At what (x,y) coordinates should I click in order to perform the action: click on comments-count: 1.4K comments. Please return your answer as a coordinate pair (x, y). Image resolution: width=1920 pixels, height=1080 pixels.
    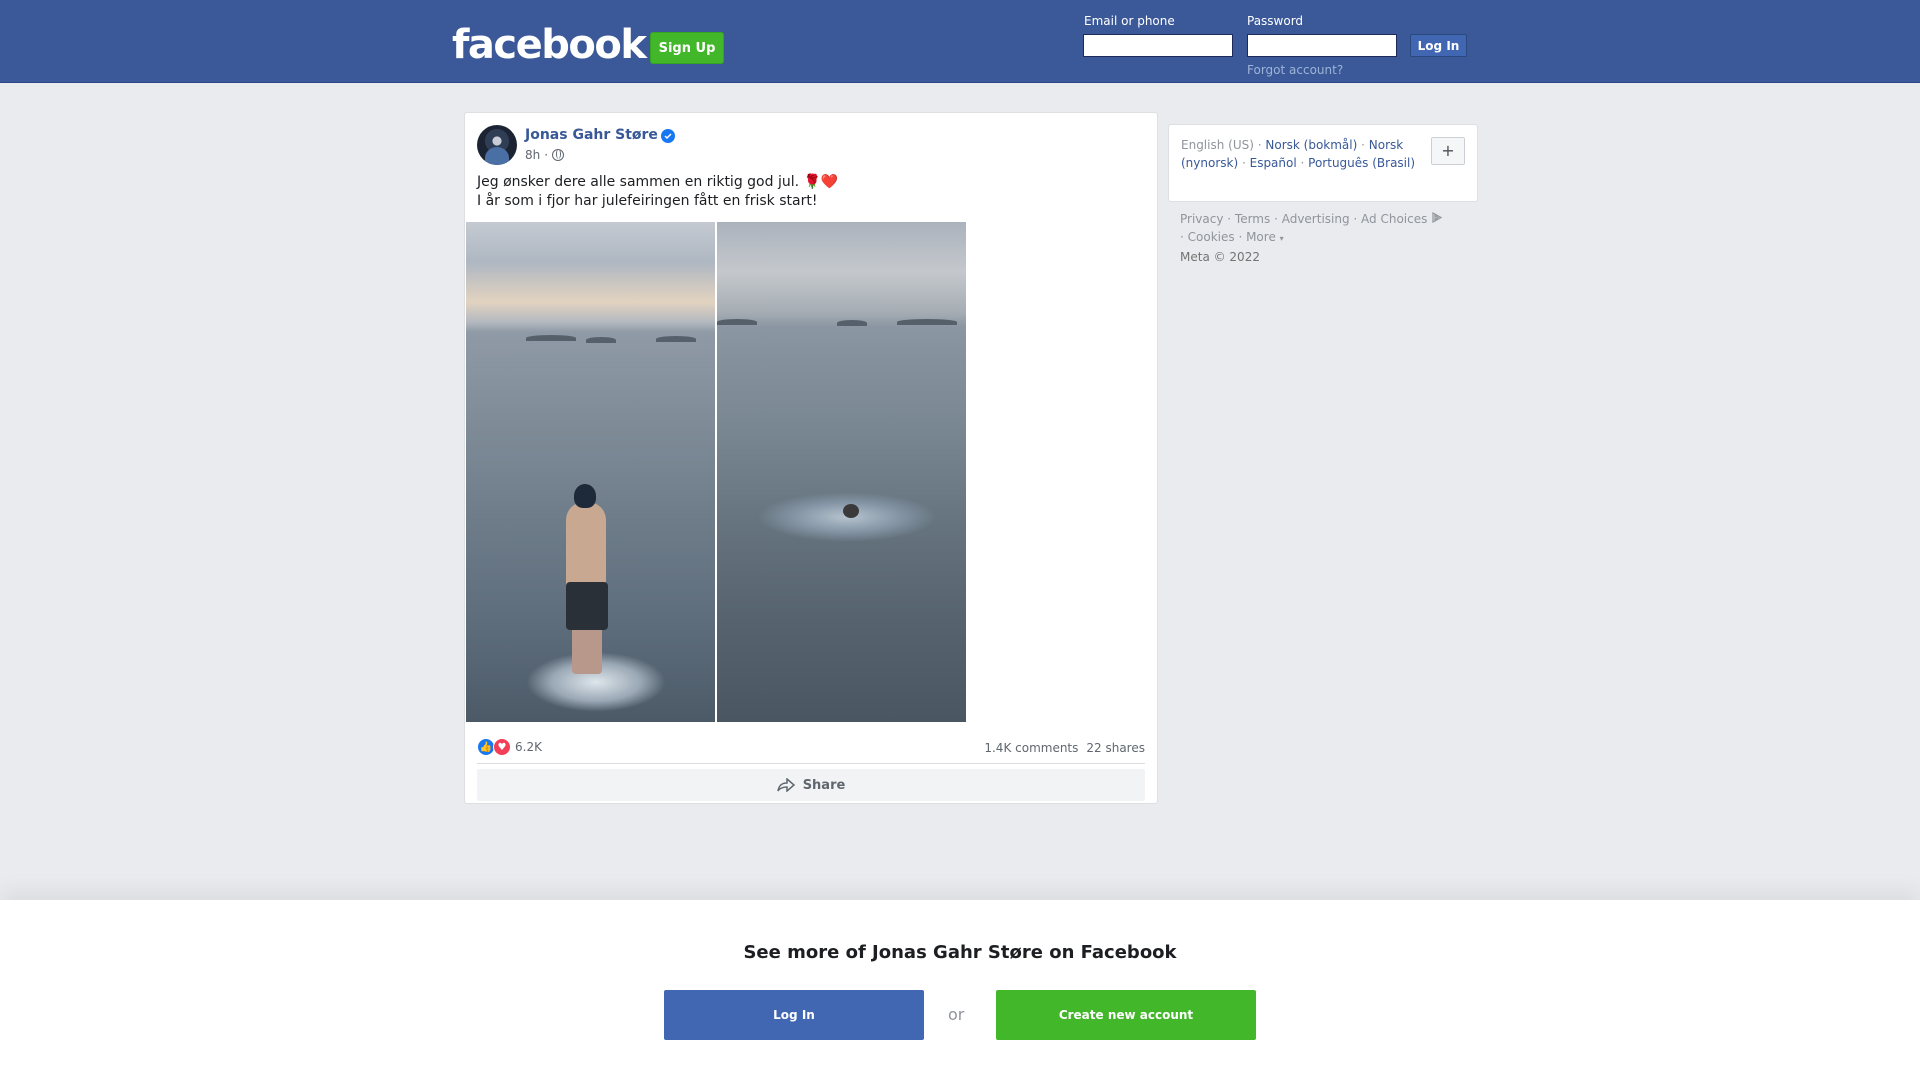
    Looking at the image, I should click on (1031, 748).